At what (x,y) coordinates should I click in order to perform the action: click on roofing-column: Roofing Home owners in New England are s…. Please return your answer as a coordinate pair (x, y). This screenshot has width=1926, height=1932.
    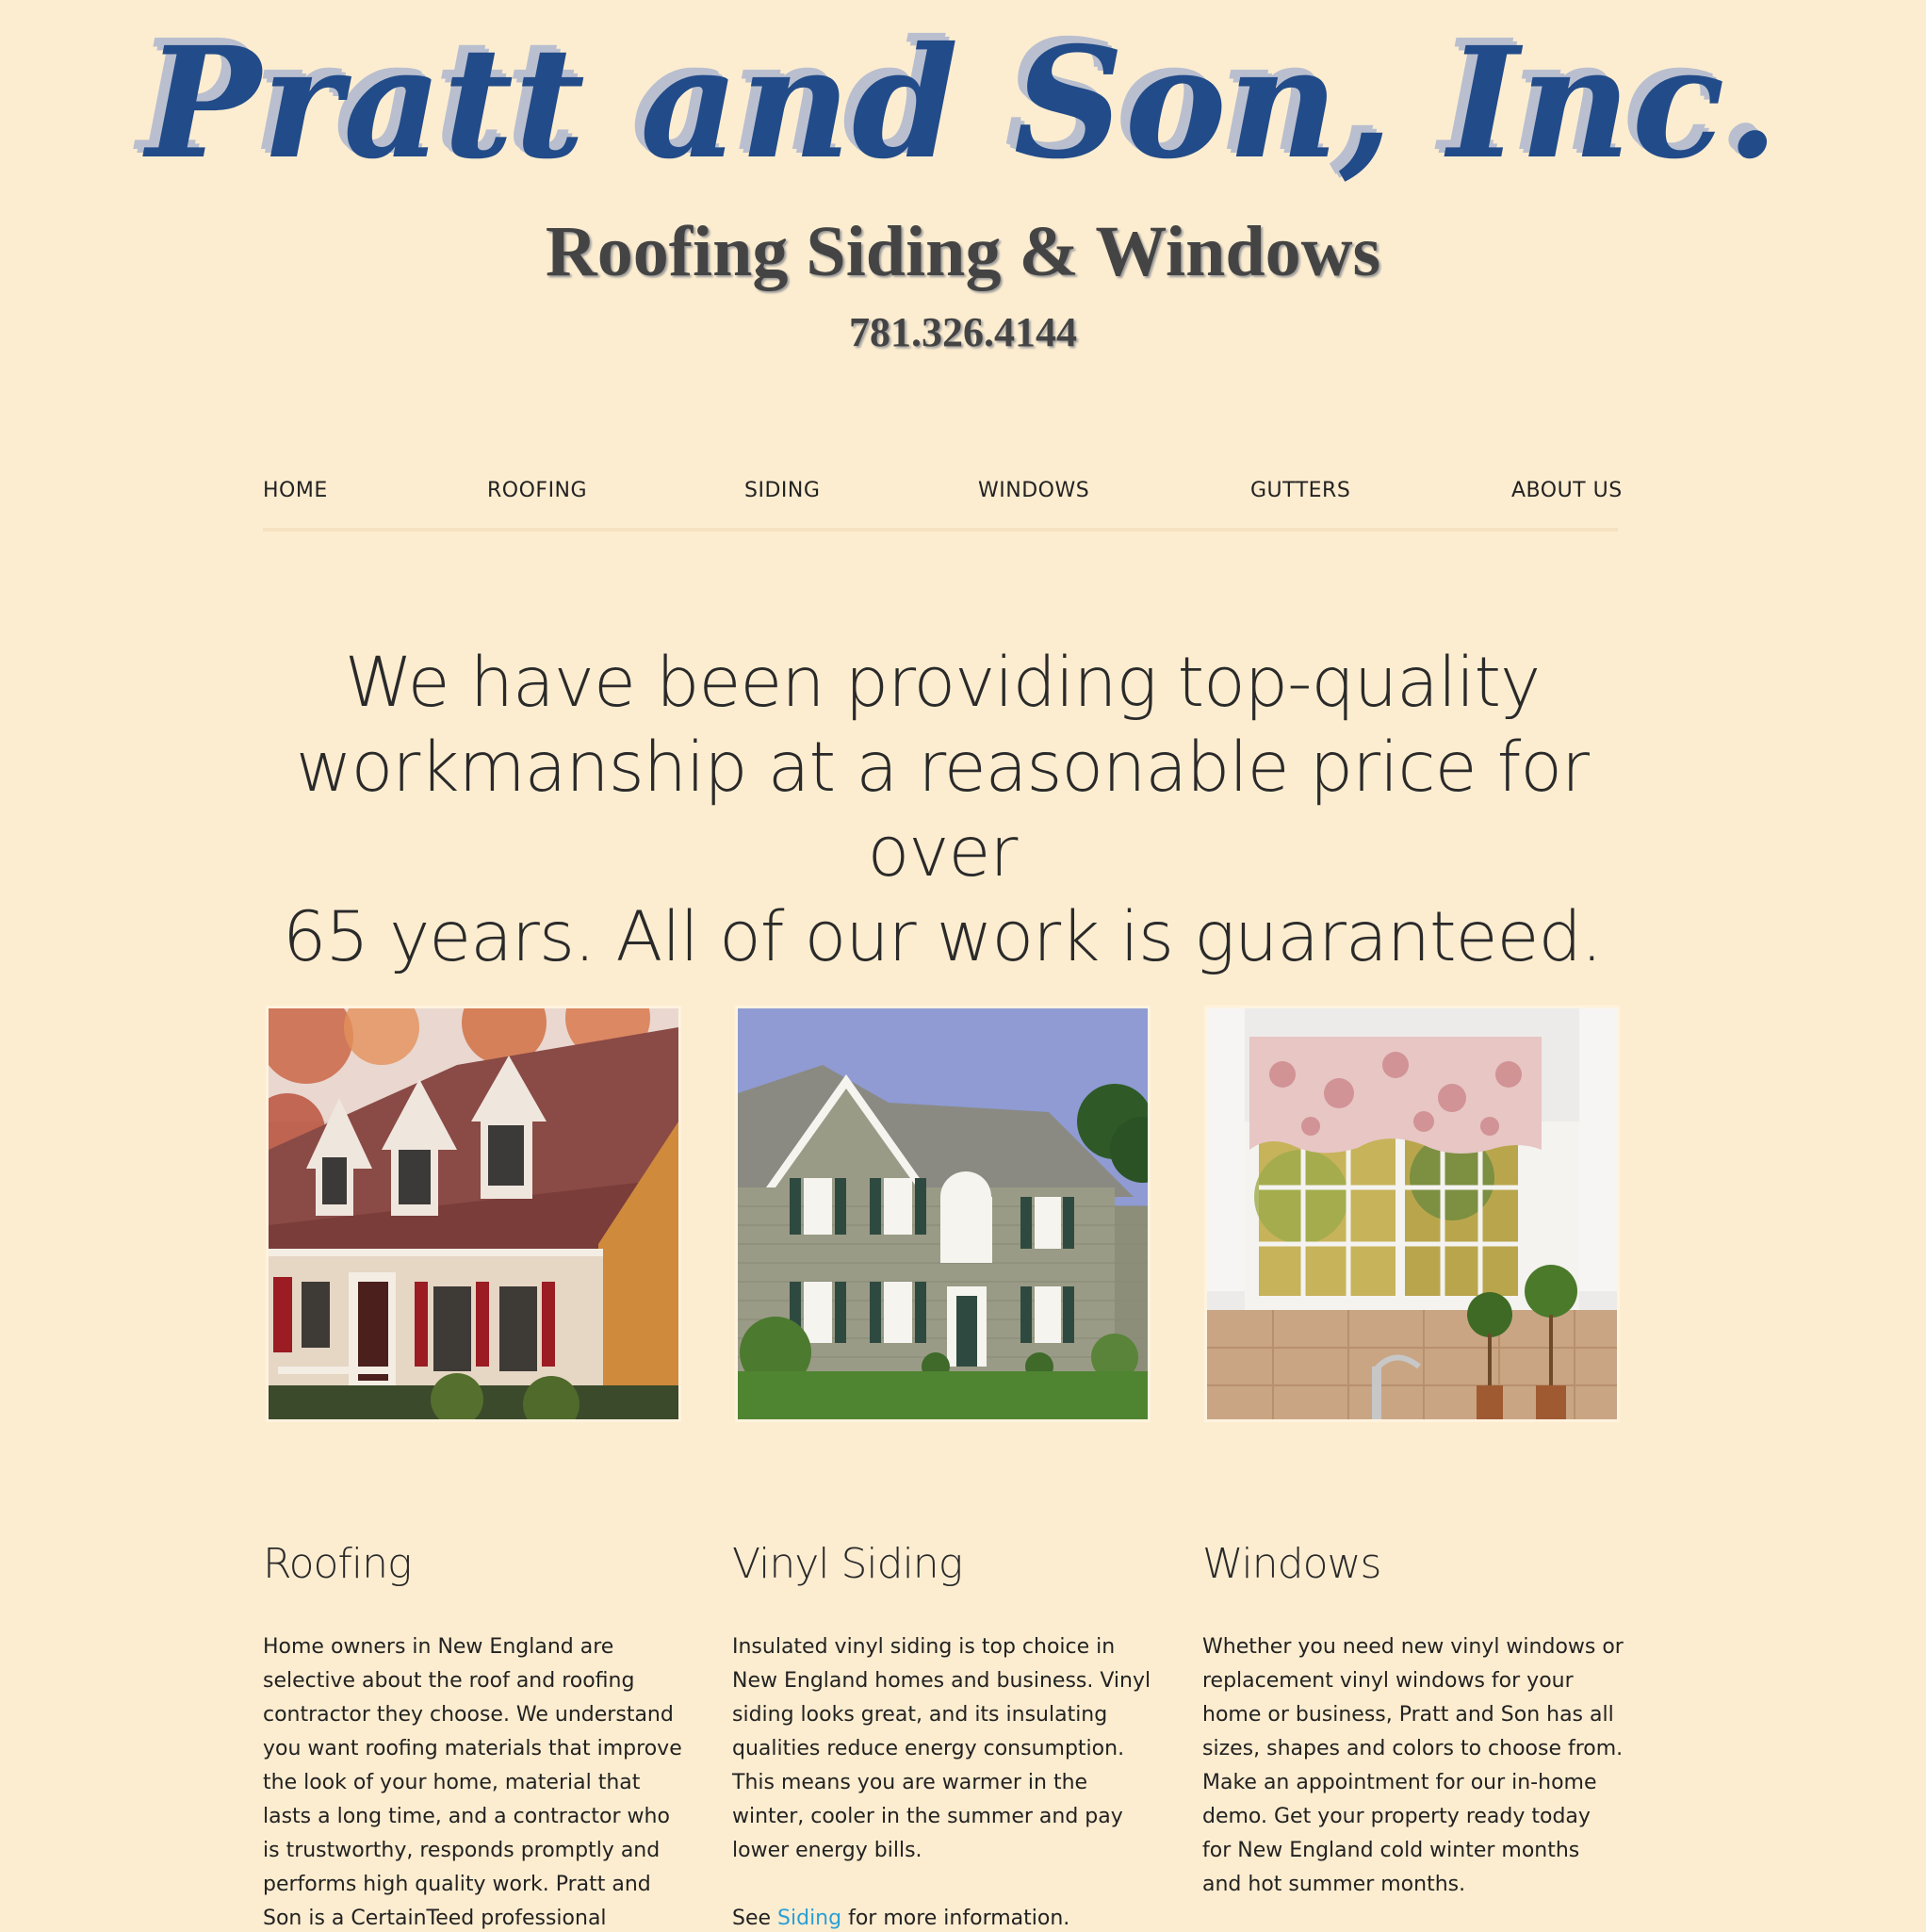
    Looking at the image, I should click on (474, 1734).